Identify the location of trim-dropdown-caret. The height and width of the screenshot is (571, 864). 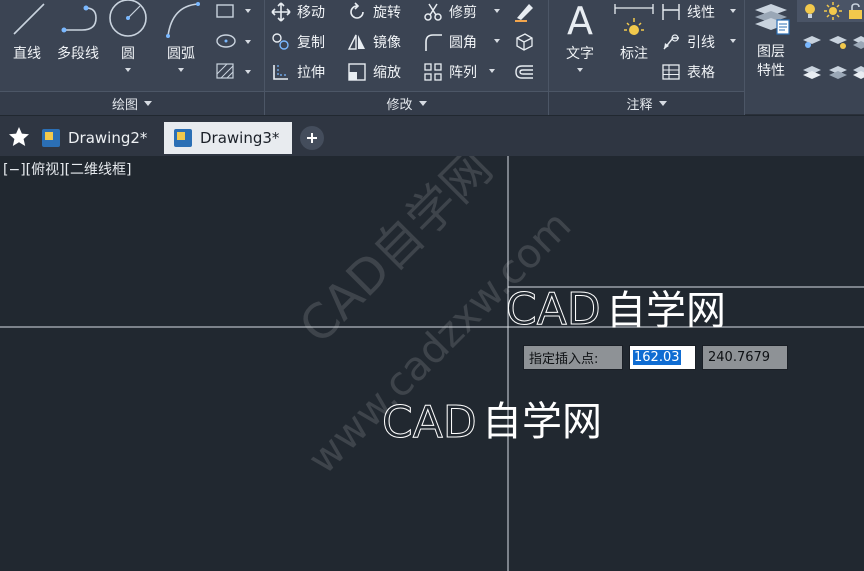
(497, 11).